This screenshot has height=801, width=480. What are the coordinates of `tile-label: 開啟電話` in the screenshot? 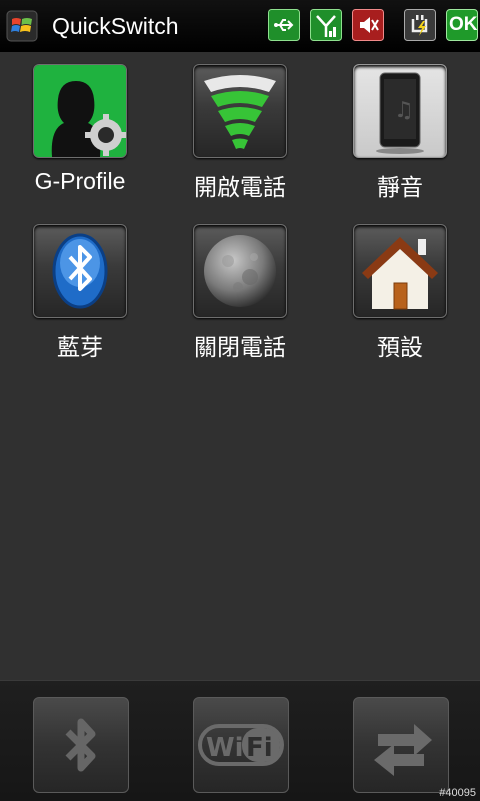 It's located at (240, 187).